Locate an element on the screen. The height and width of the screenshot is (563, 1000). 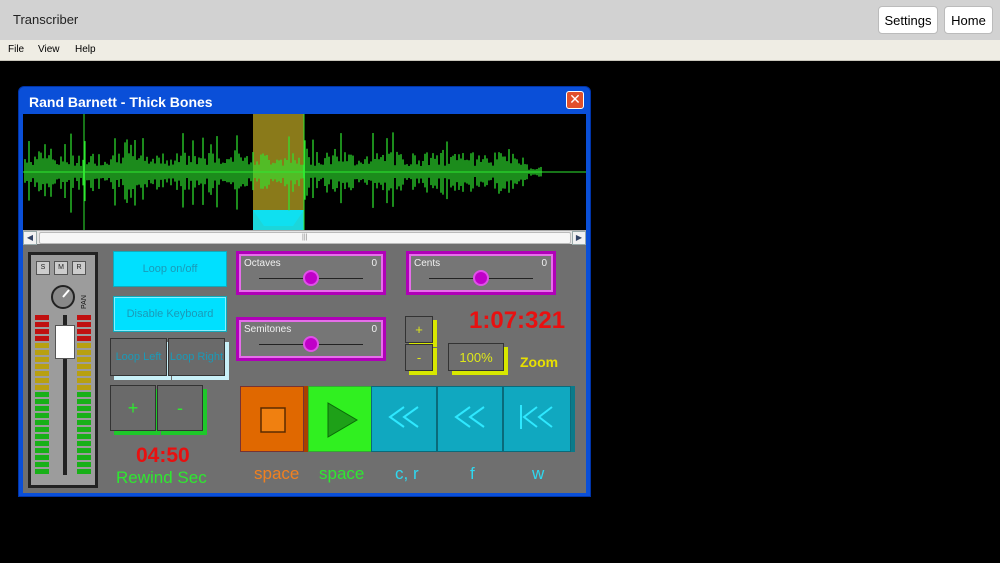
stop-button is located at coordinates (272, 419).